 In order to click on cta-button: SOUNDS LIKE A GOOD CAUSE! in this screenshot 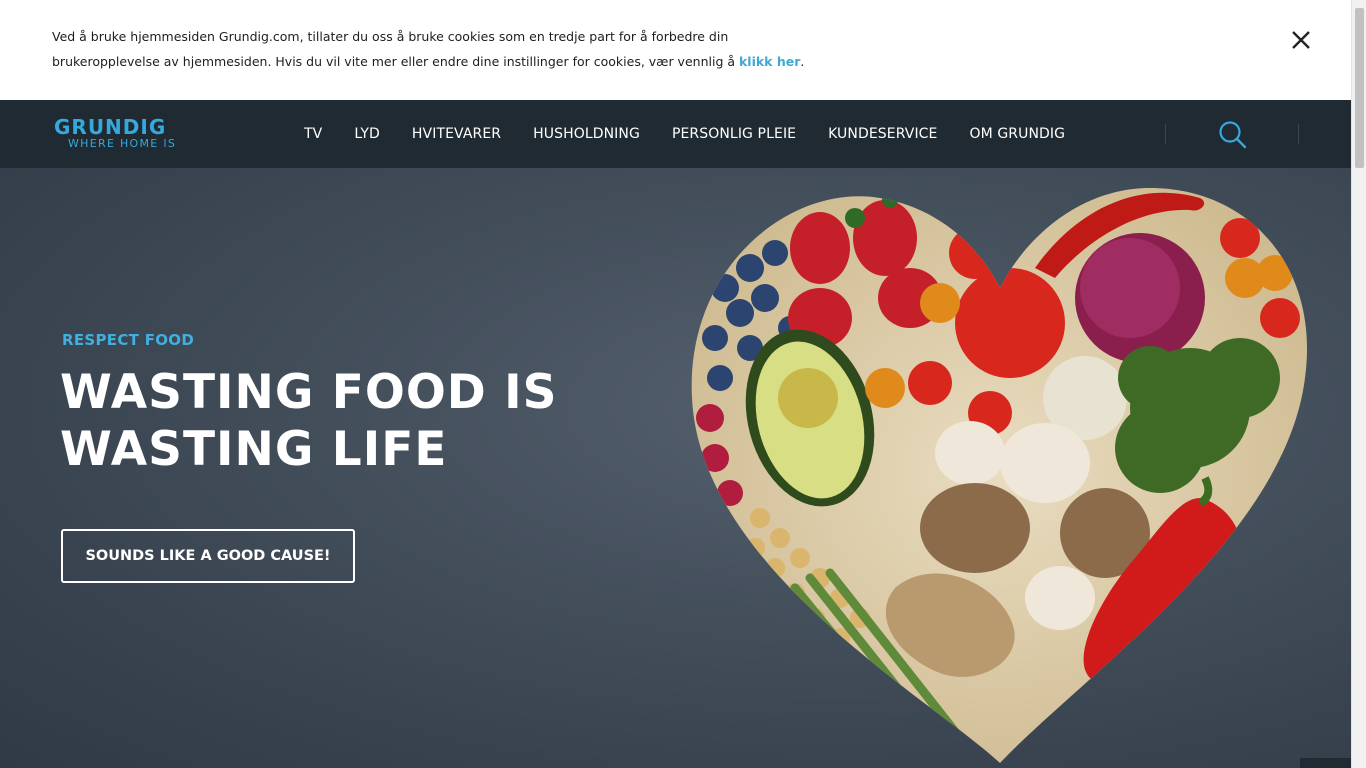, I will do `click(208, 556)`.